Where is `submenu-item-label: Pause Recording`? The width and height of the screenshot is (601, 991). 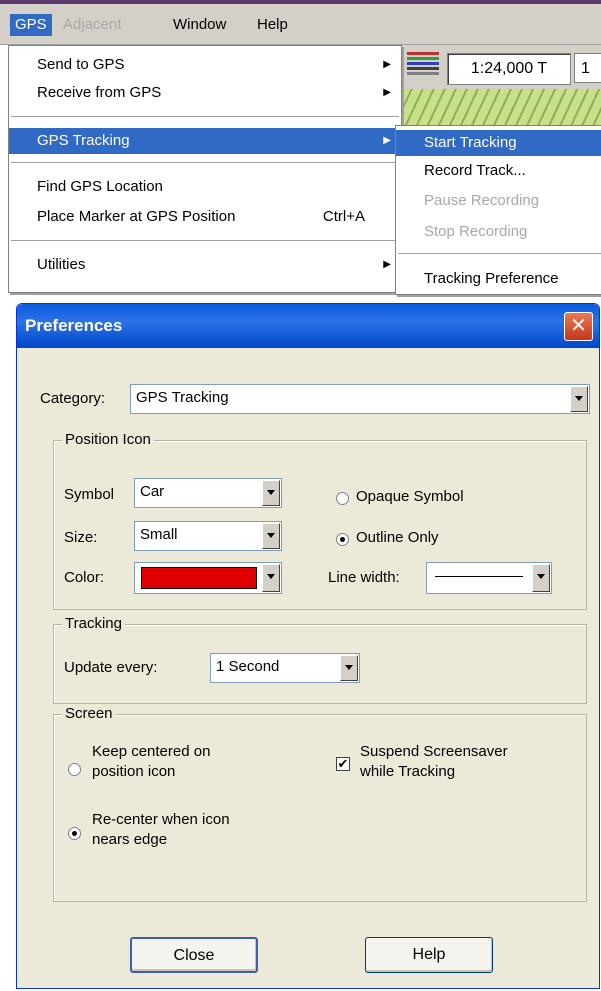 submenu-item-label: Pause Recording is located at coordinates (482, 200).